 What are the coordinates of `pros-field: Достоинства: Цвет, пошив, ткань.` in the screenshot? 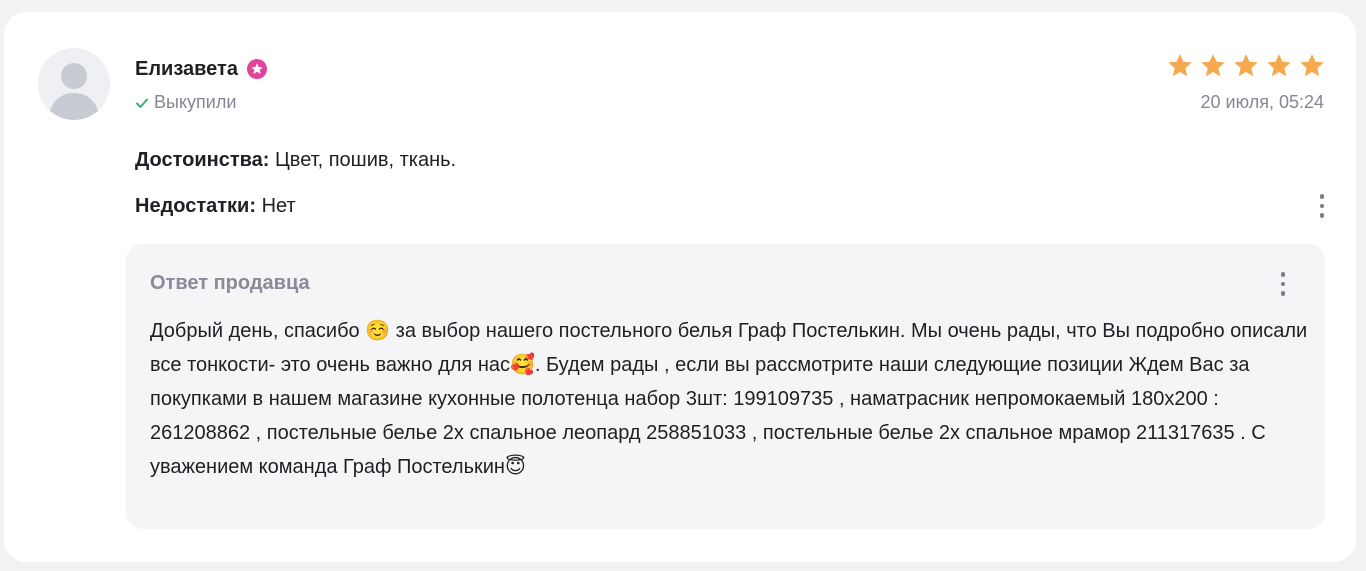 It's located at (295, 160).